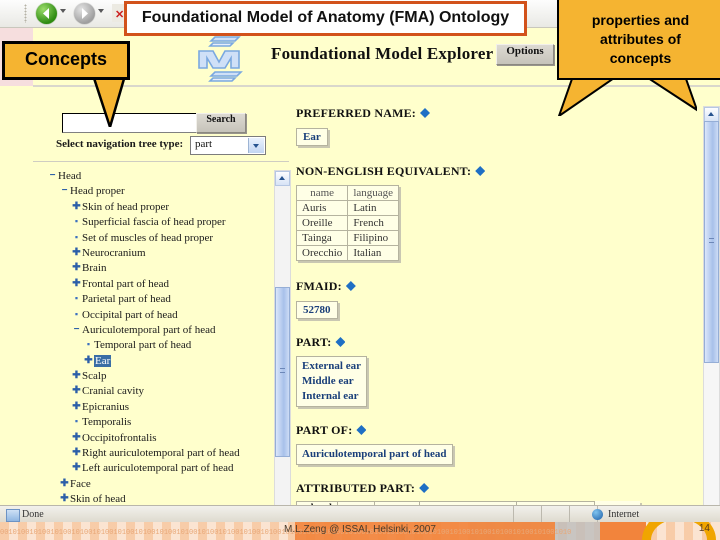 The image size is (720, 540). What do you see at coordinates (331, 381) in the screenshot?
I see `list-item: Middle ear` at bounding box center [331, 381].